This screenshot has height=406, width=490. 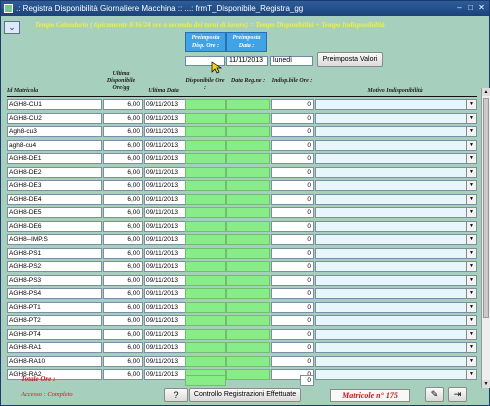 I want to click on preset-date-input: 11/11/2013, so click(x=247, y=61).